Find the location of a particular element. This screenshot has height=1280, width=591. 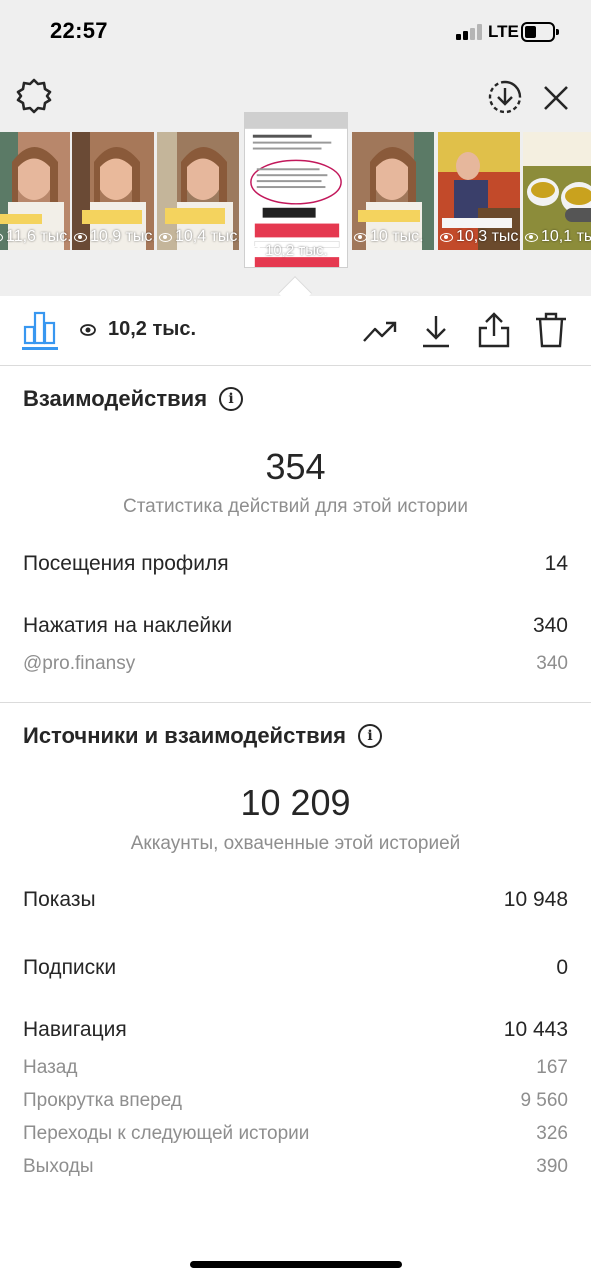

follows-row: Подписки 0 is located at coordinates (295, 967).